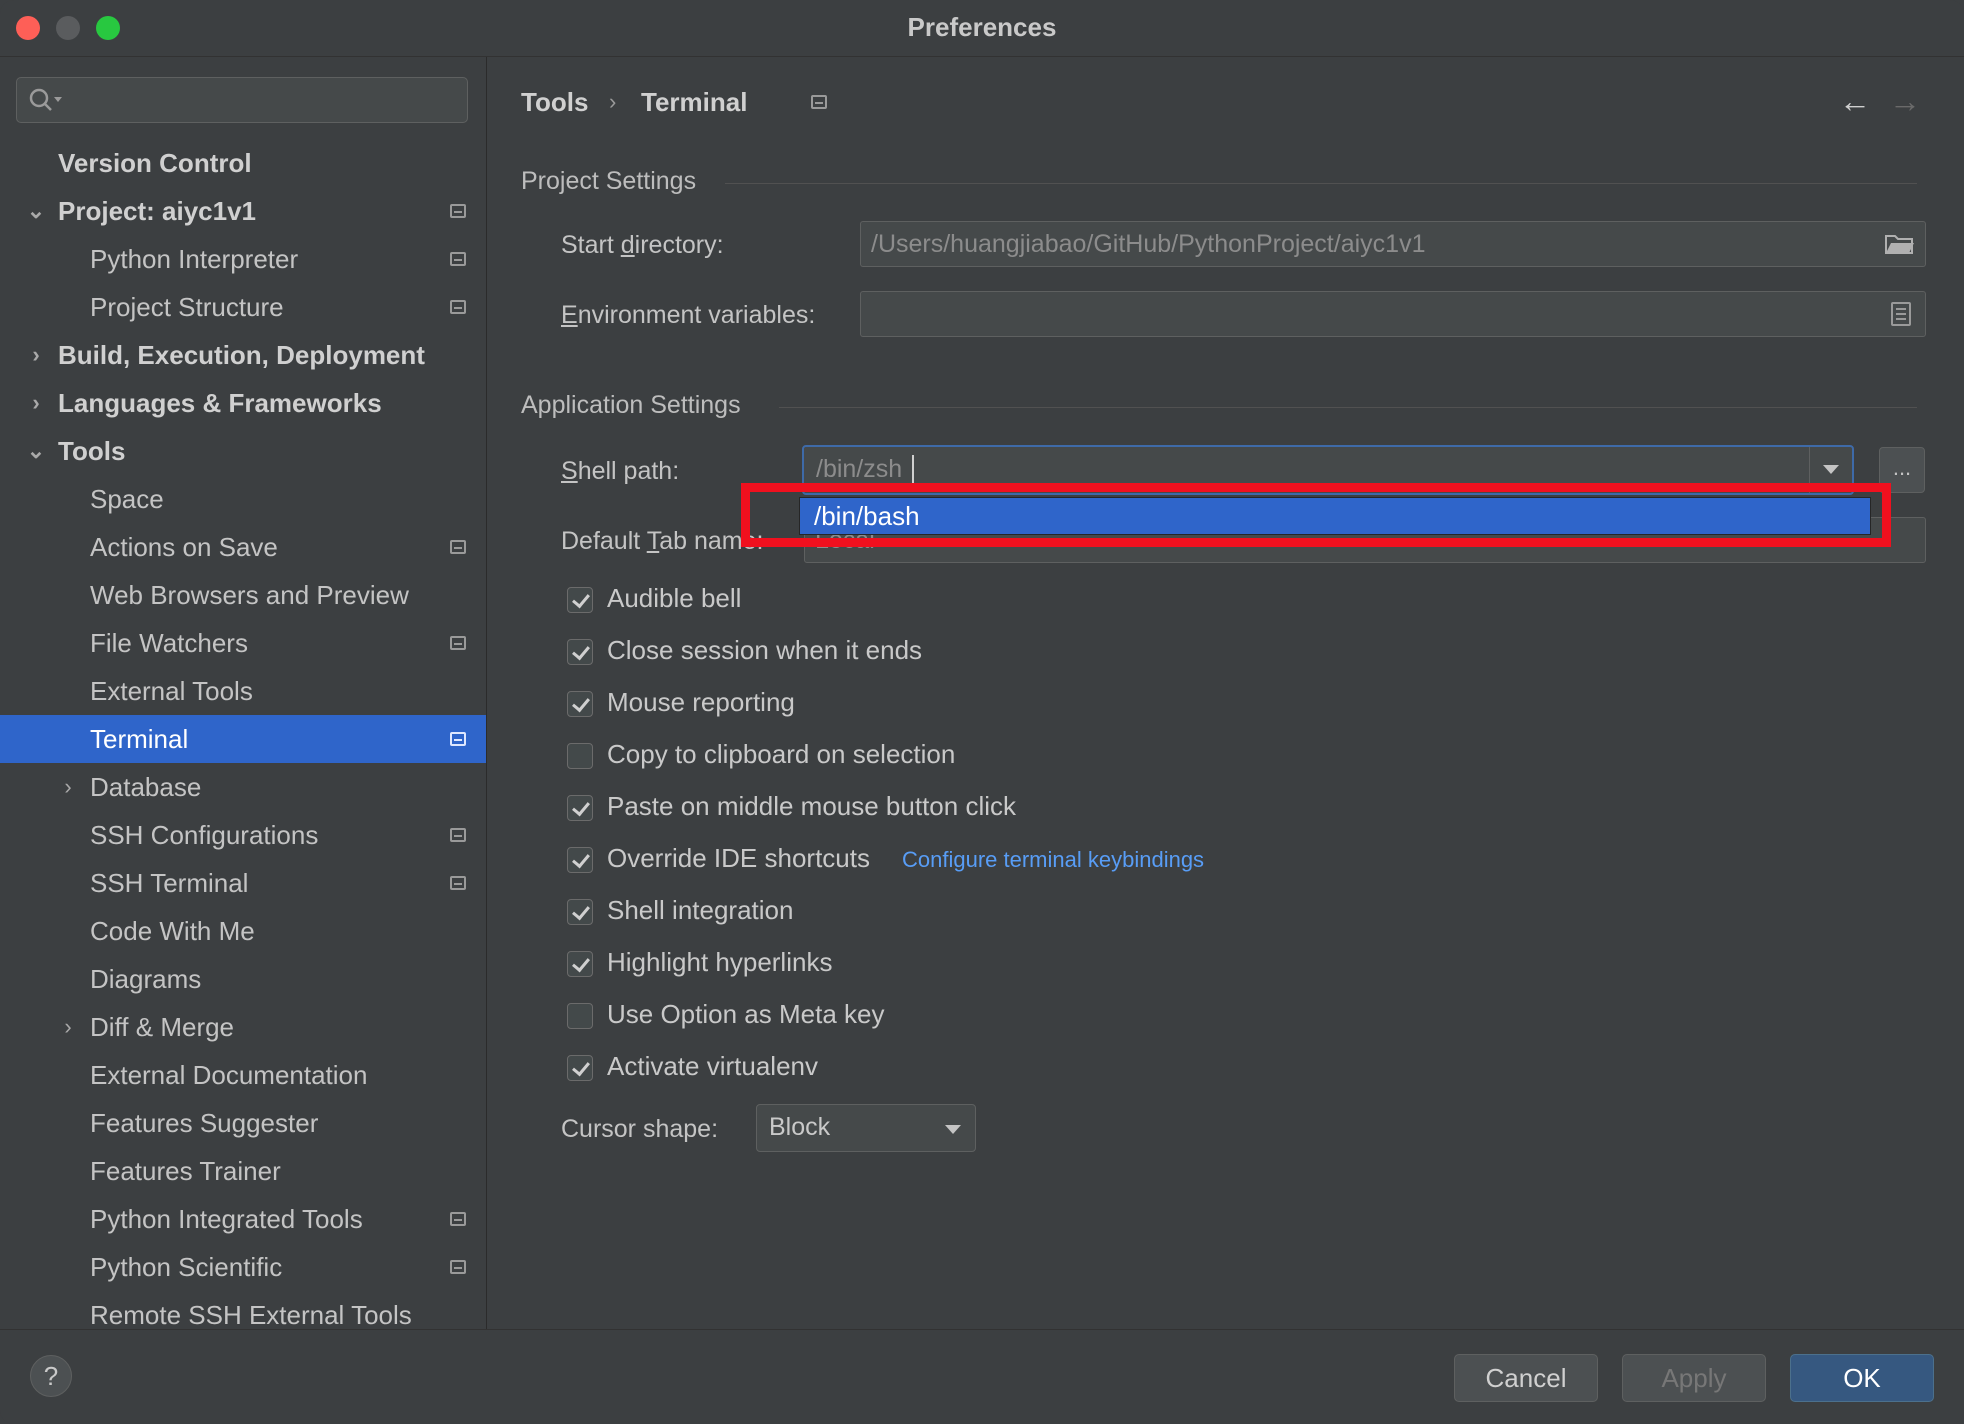 Image resolution: width=1964 pixels, height=1424 pixels. What do you see at coordinates (204, 1123) in the screenshot?
I see `sidebar-item-label: Features Suggester` at bounding box center [204, 1123].